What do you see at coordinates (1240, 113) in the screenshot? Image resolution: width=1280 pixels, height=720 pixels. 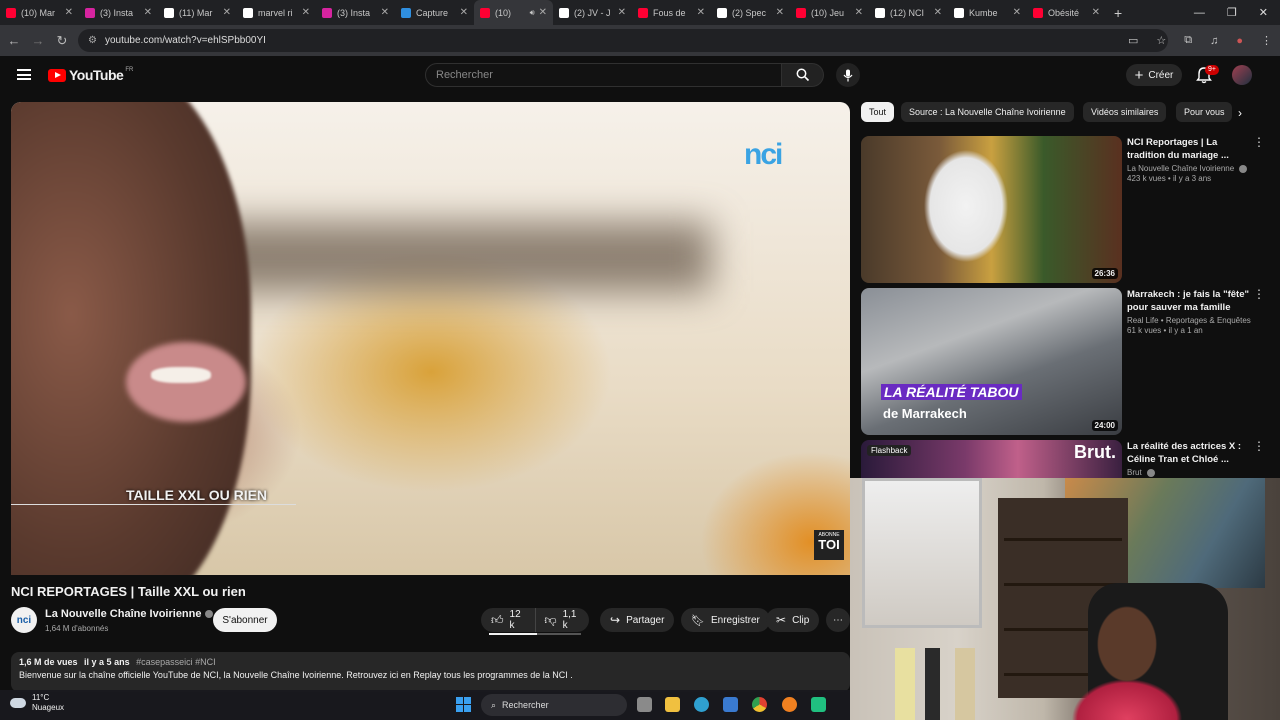 I see `chevron-right-icon: ›` at bounding box center [1240, 113].